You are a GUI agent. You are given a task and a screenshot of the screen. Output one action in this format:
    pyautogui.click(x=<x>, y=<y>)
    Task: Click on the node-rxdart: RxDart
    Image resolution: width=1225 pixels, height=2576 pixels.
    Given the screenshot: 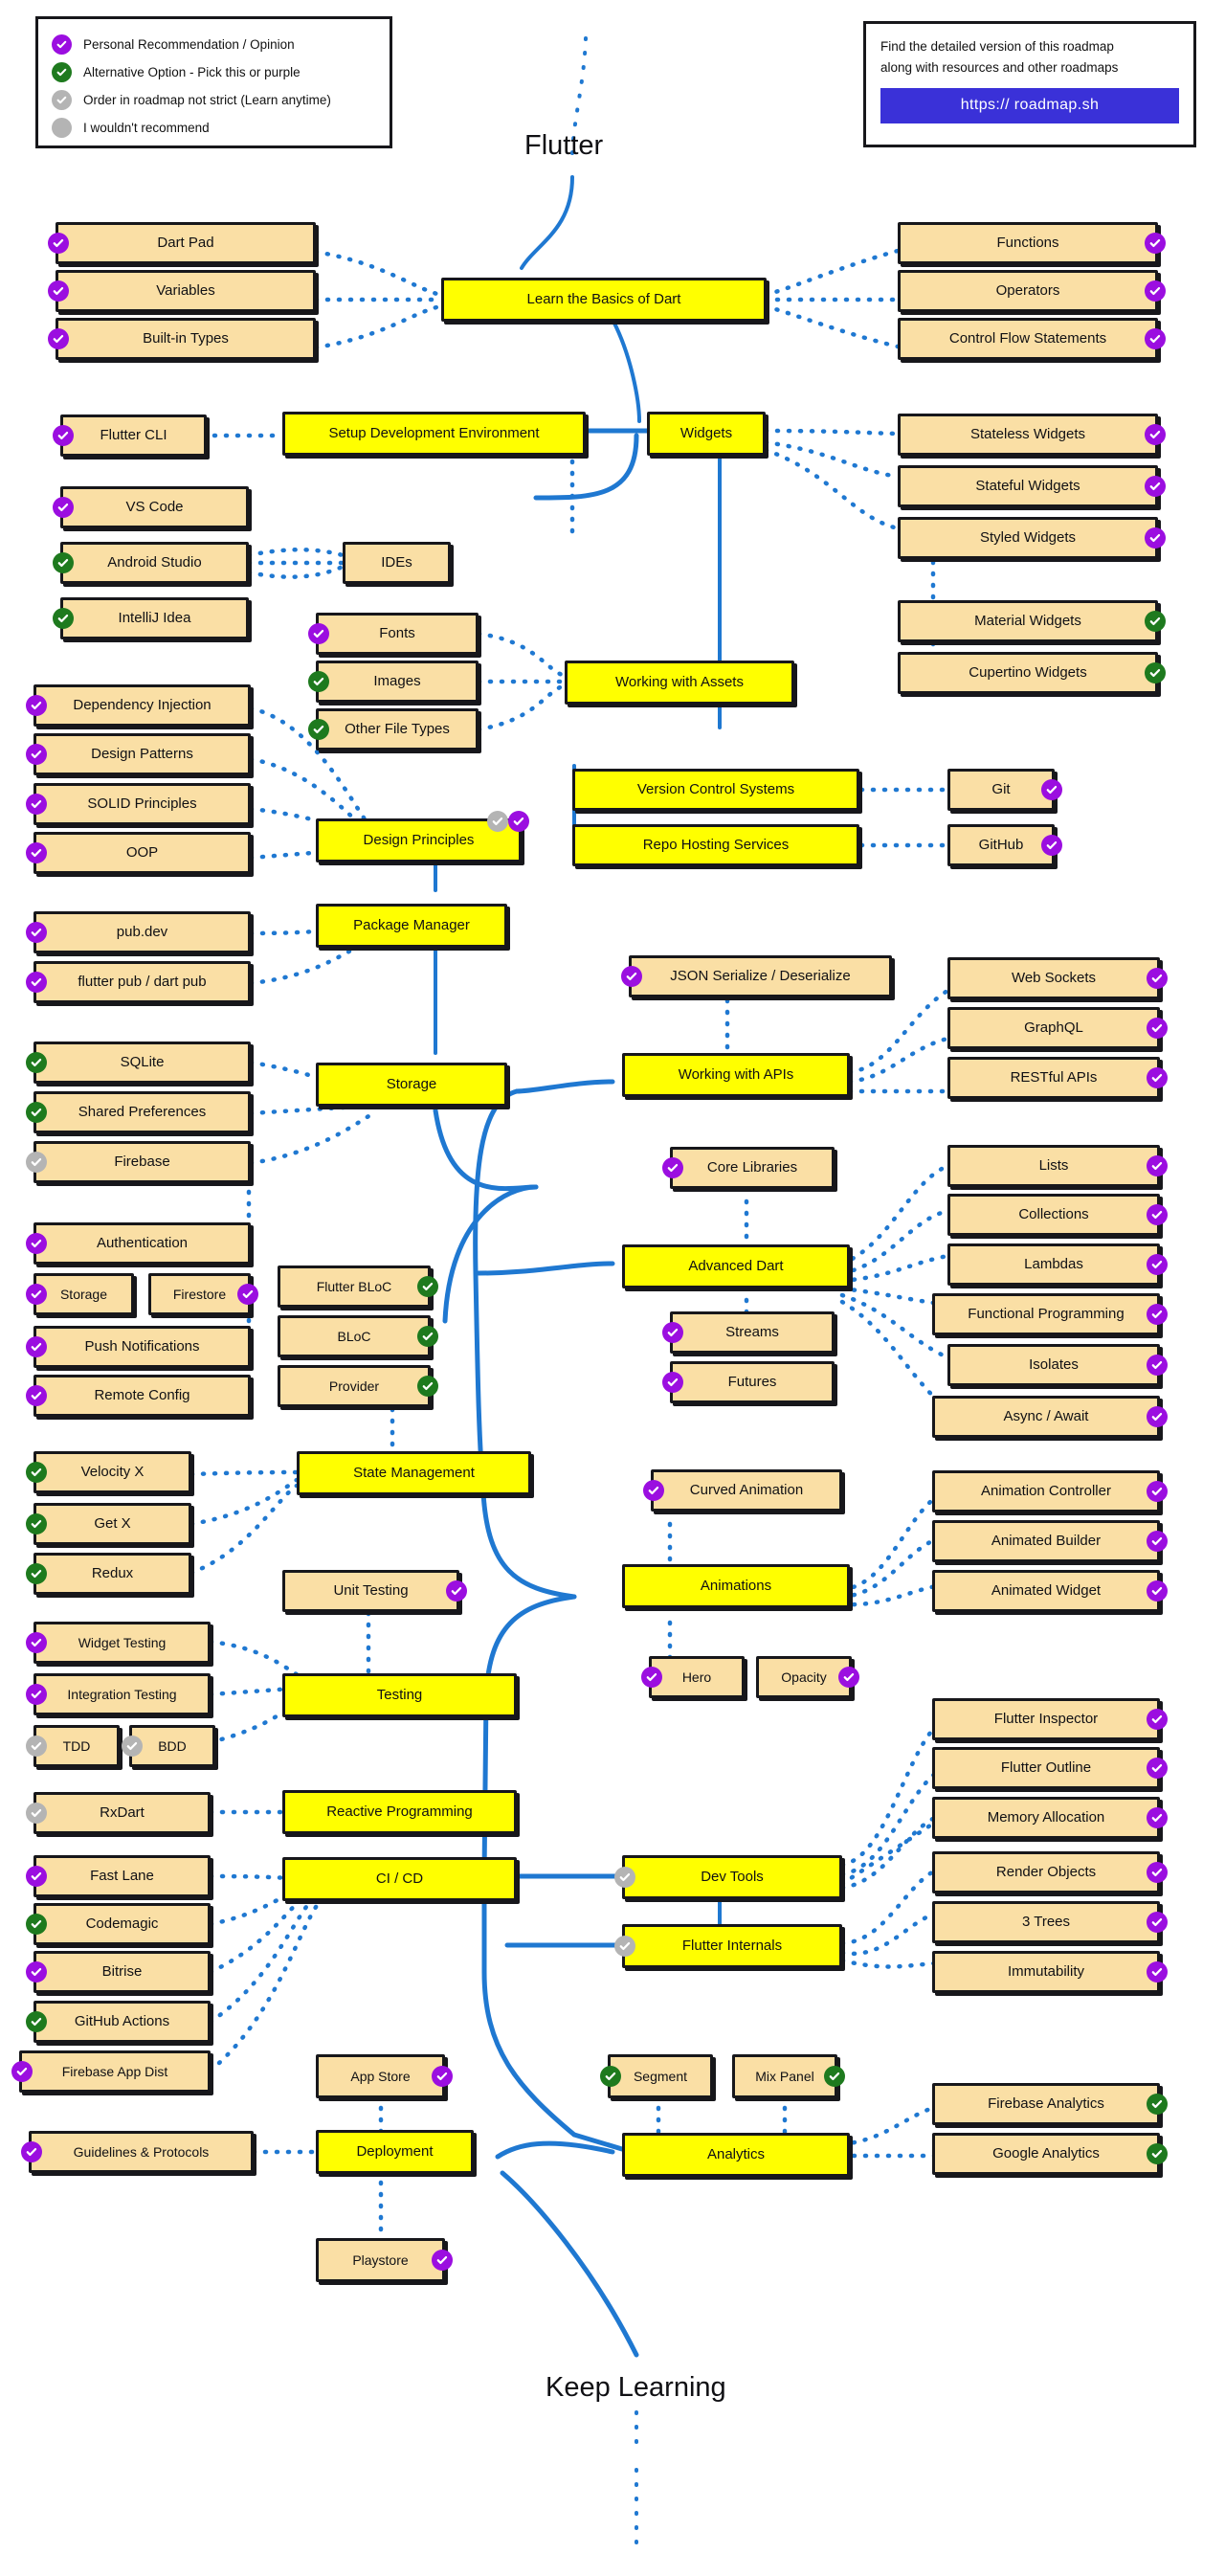 What is the action you would take?
    pyautogui.click(x=118, y=1813)
    